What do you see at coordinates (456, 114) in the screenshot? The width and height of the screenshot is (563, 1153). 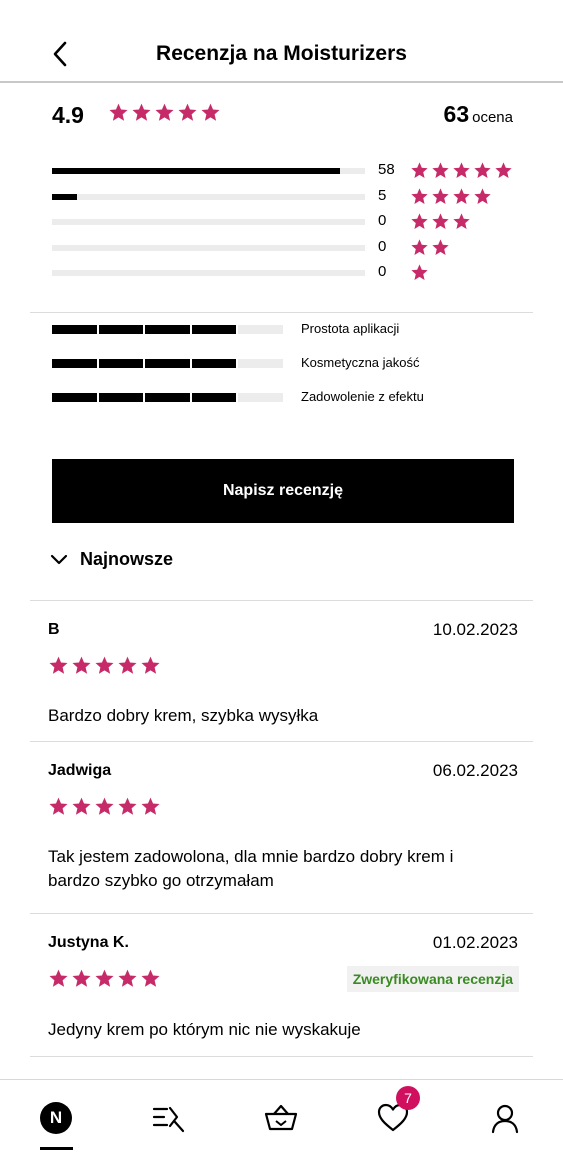 I see `total-ratings-count: 63` at bounding box center [456, 114].